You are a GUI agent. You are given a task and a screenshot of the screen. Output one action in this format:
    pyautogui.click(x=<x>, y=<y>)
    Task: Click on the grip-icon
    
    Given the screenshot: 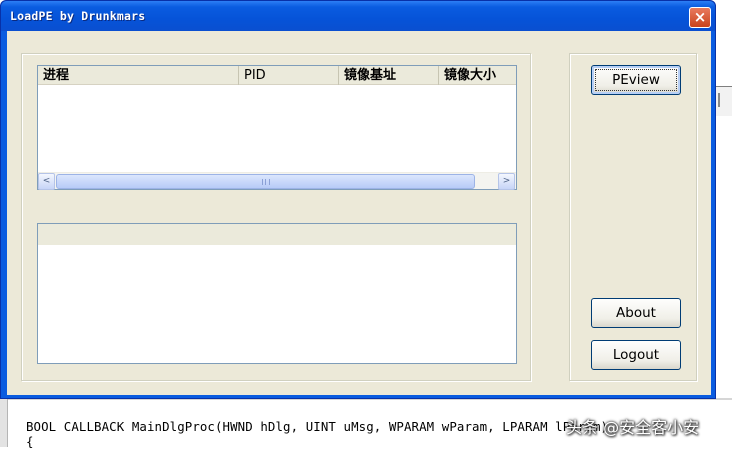 What is the action you would take?
    pyautogui.click(x=266, y=182)
    